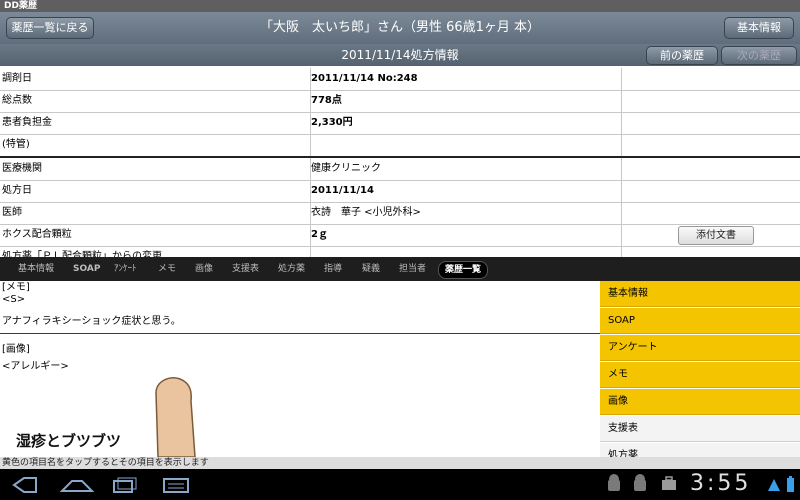 This screenshot has width=800, height=500. What do you see at coordinates (86, 269) in the screenshot?
I see `tab-soap: SOAP` at bounding box center [86, 269].